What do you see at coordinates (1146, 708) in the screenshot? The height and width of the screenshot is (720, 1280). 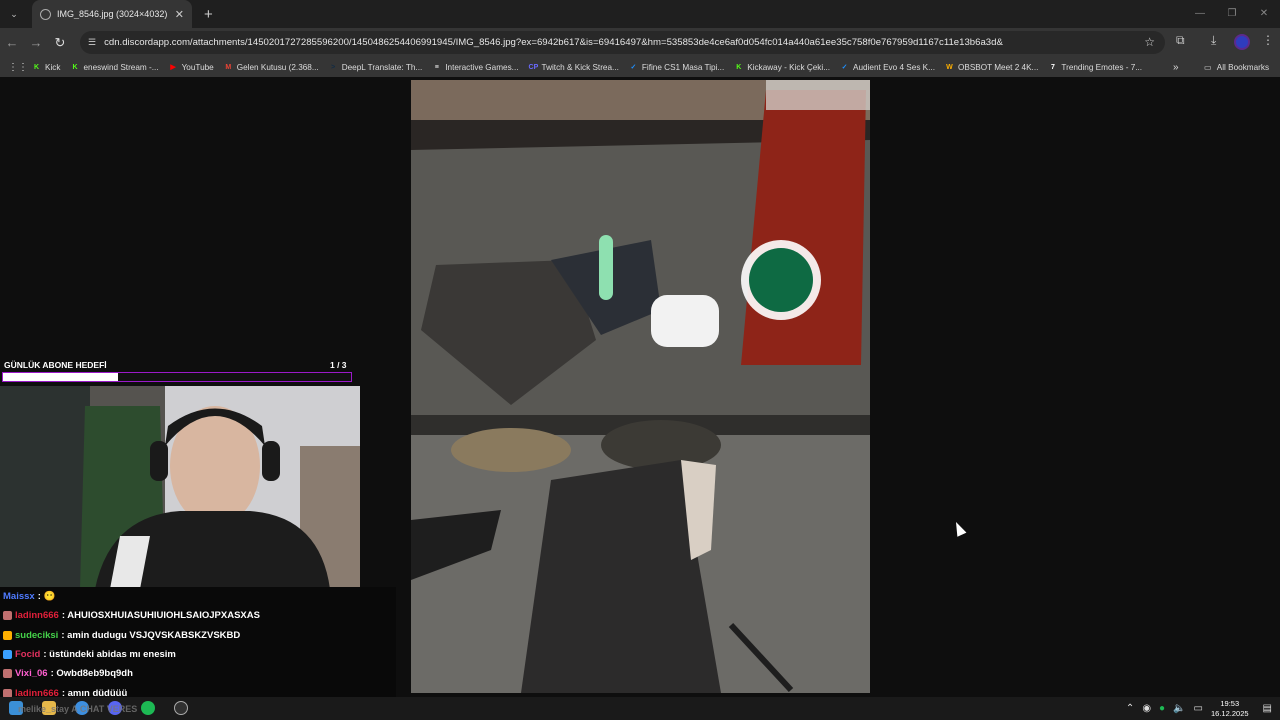 I see `tray-discord-icon: ◉` at bounding box center [1146, 708].